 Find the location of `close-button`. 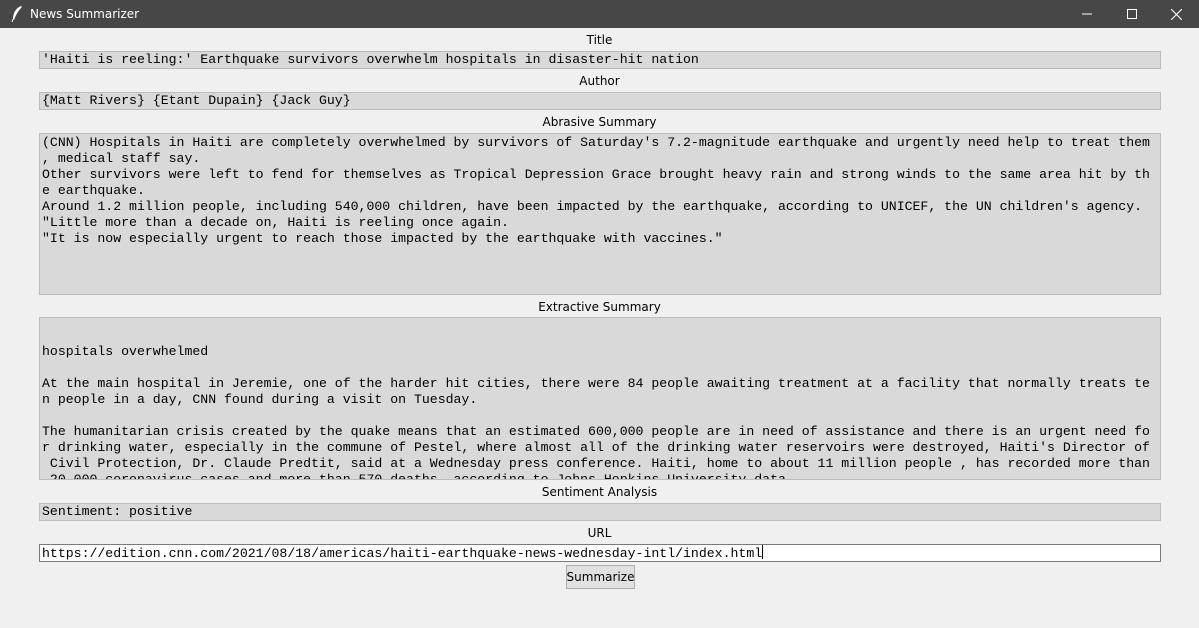

close-button is located at coordinates (1176, 14).